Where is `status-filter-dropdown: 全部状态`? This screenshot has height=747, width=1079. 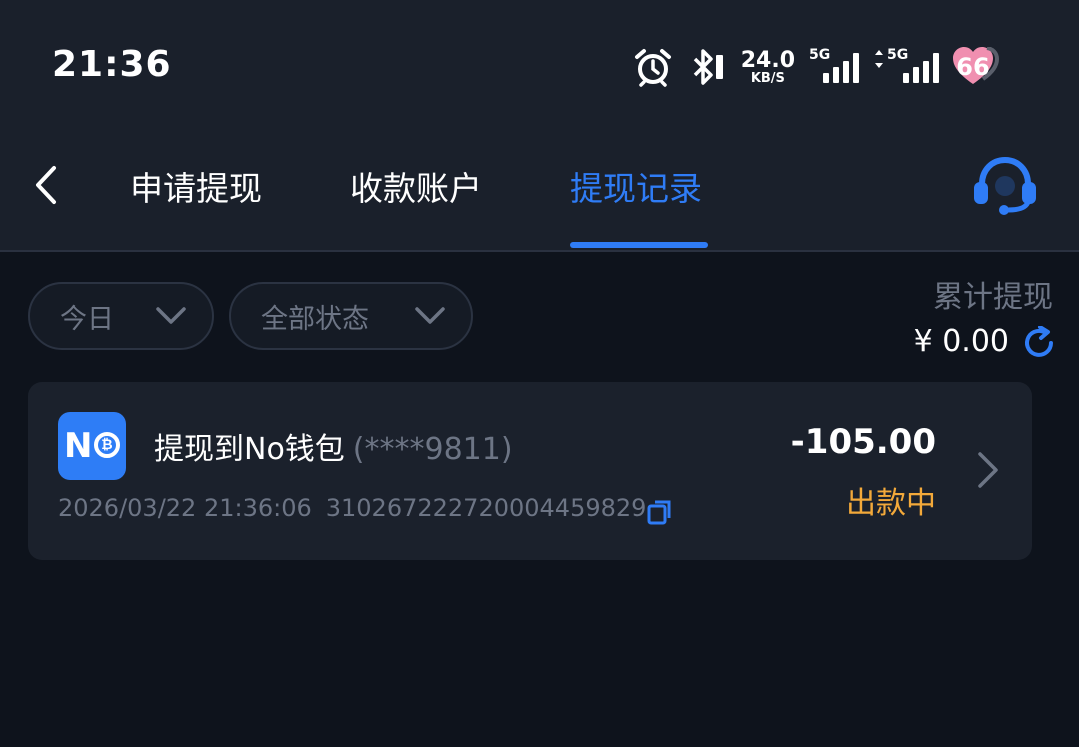 status-filter-dropdown: 全部状态 is located at coordinates (351, 316).